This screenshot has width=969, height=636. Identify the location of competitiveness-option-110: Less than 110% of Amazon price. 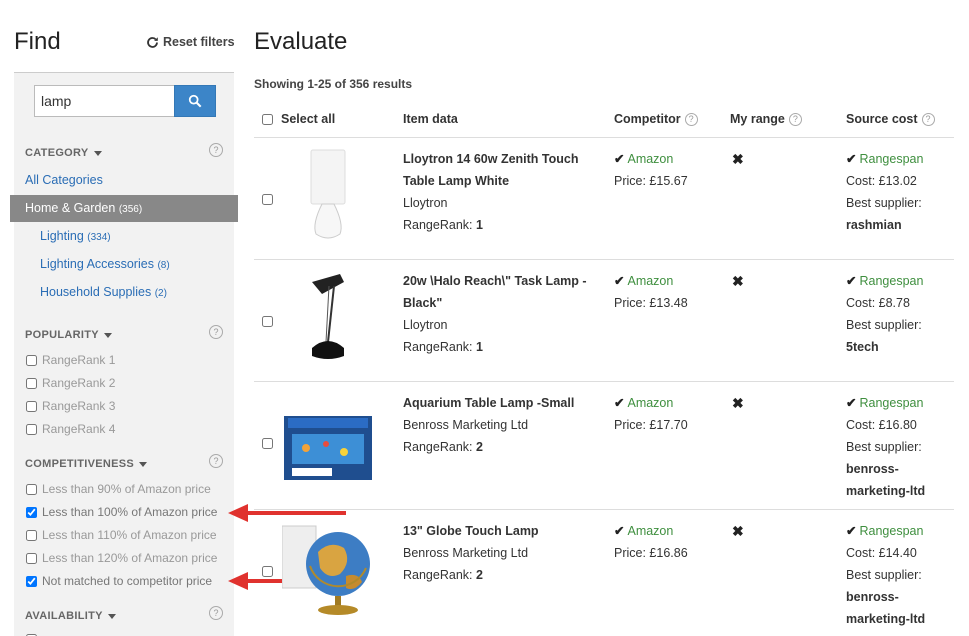
(121, 535).